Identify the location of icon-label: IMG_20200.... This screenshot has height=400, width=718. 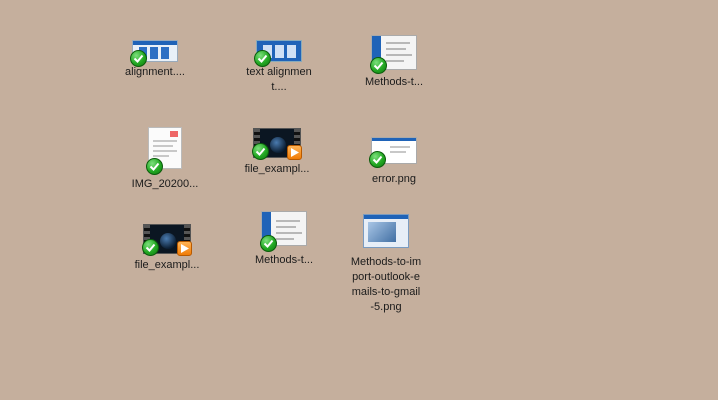
(165, 184).